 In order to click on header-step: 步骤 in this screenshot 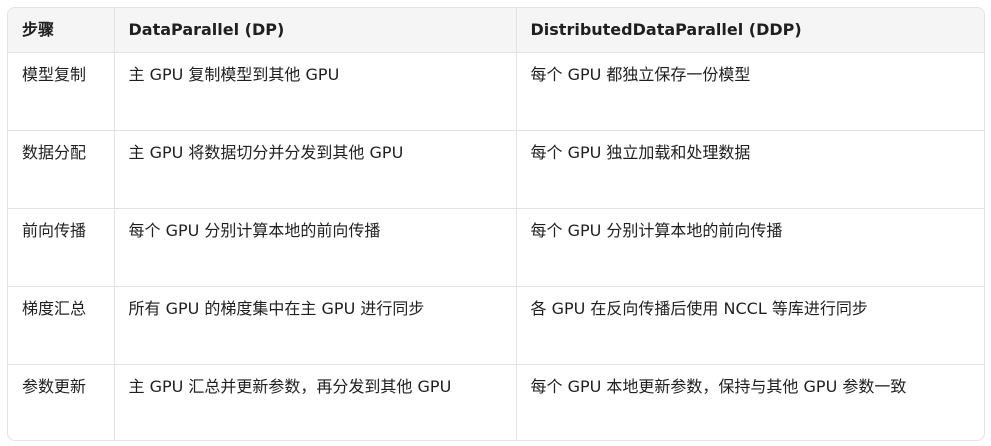, I will do `click(61, 30)`.